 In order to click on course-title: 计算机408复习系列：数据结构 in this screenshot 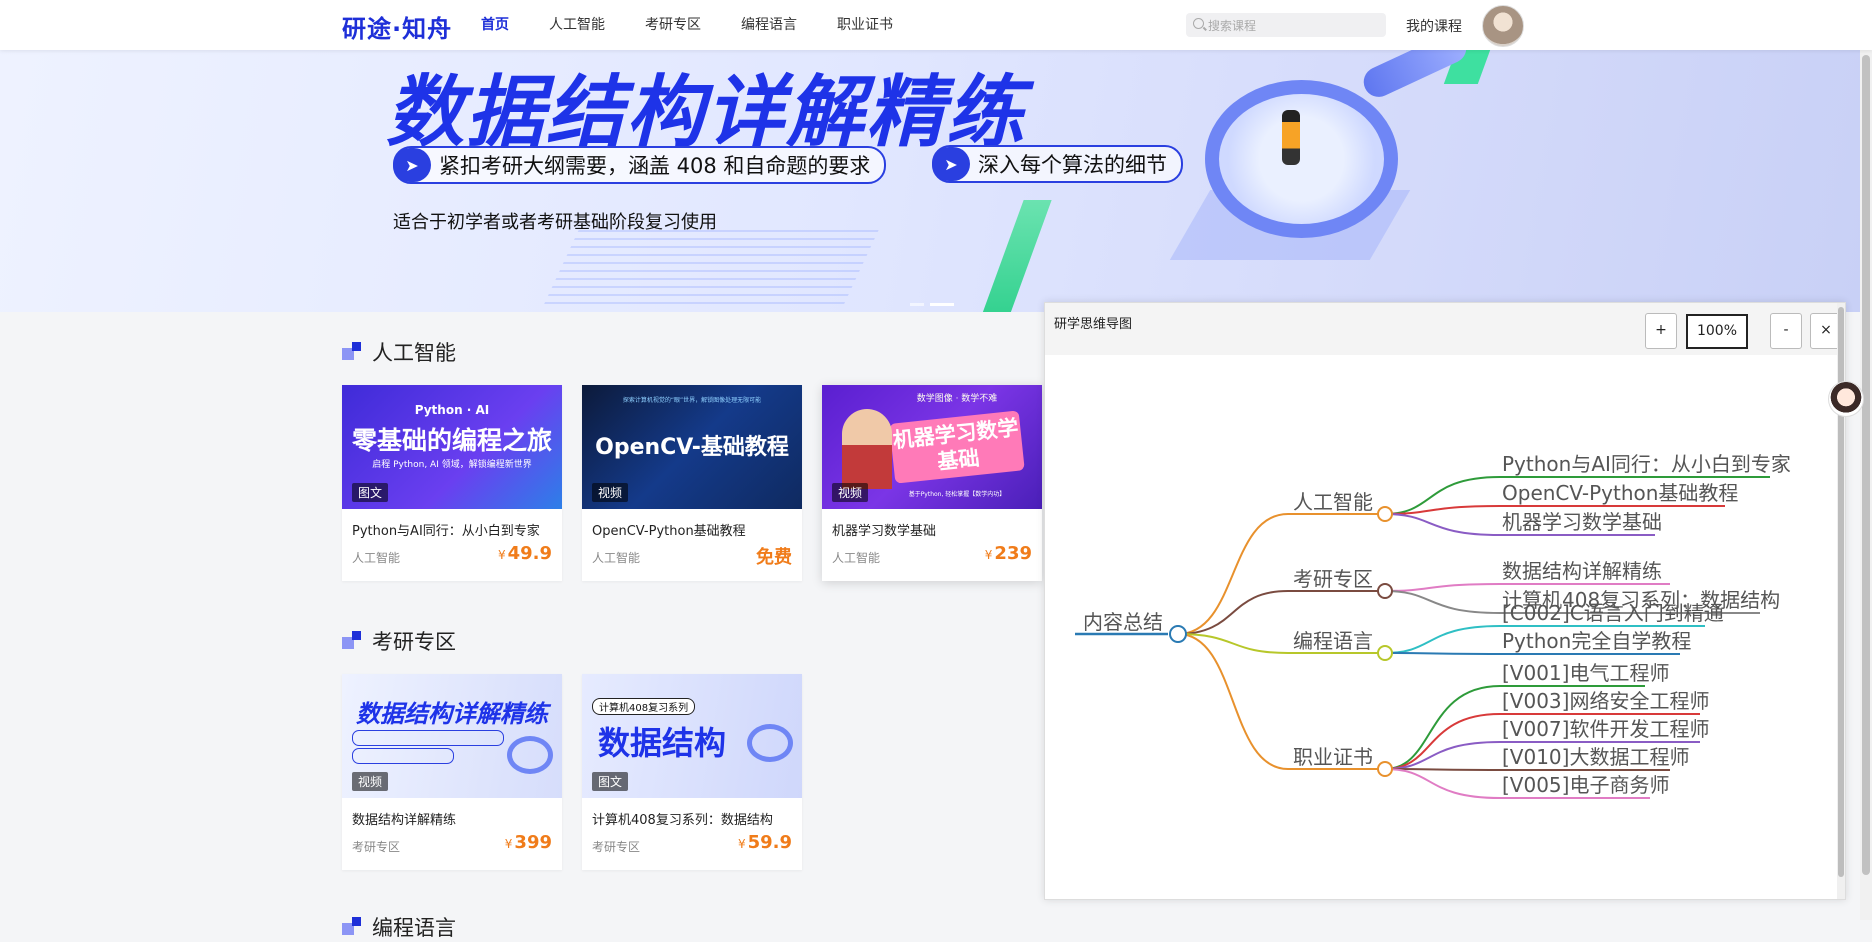, I will do `click(682, 818)`.